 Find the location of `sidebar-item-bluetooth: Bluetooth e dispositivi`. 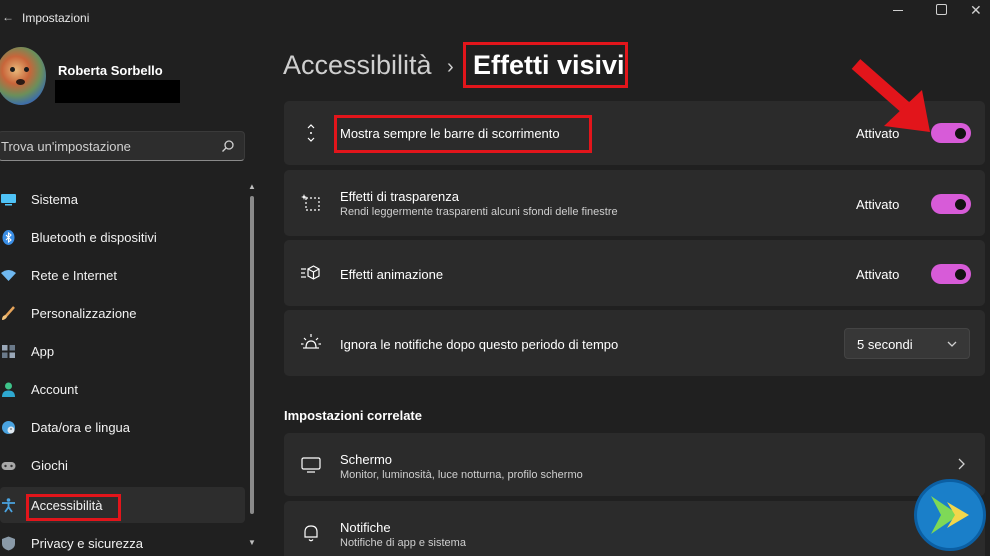

sidebar-item-bluetooth: Bluetooth e dispositivi is located at coordinates (122, 237).